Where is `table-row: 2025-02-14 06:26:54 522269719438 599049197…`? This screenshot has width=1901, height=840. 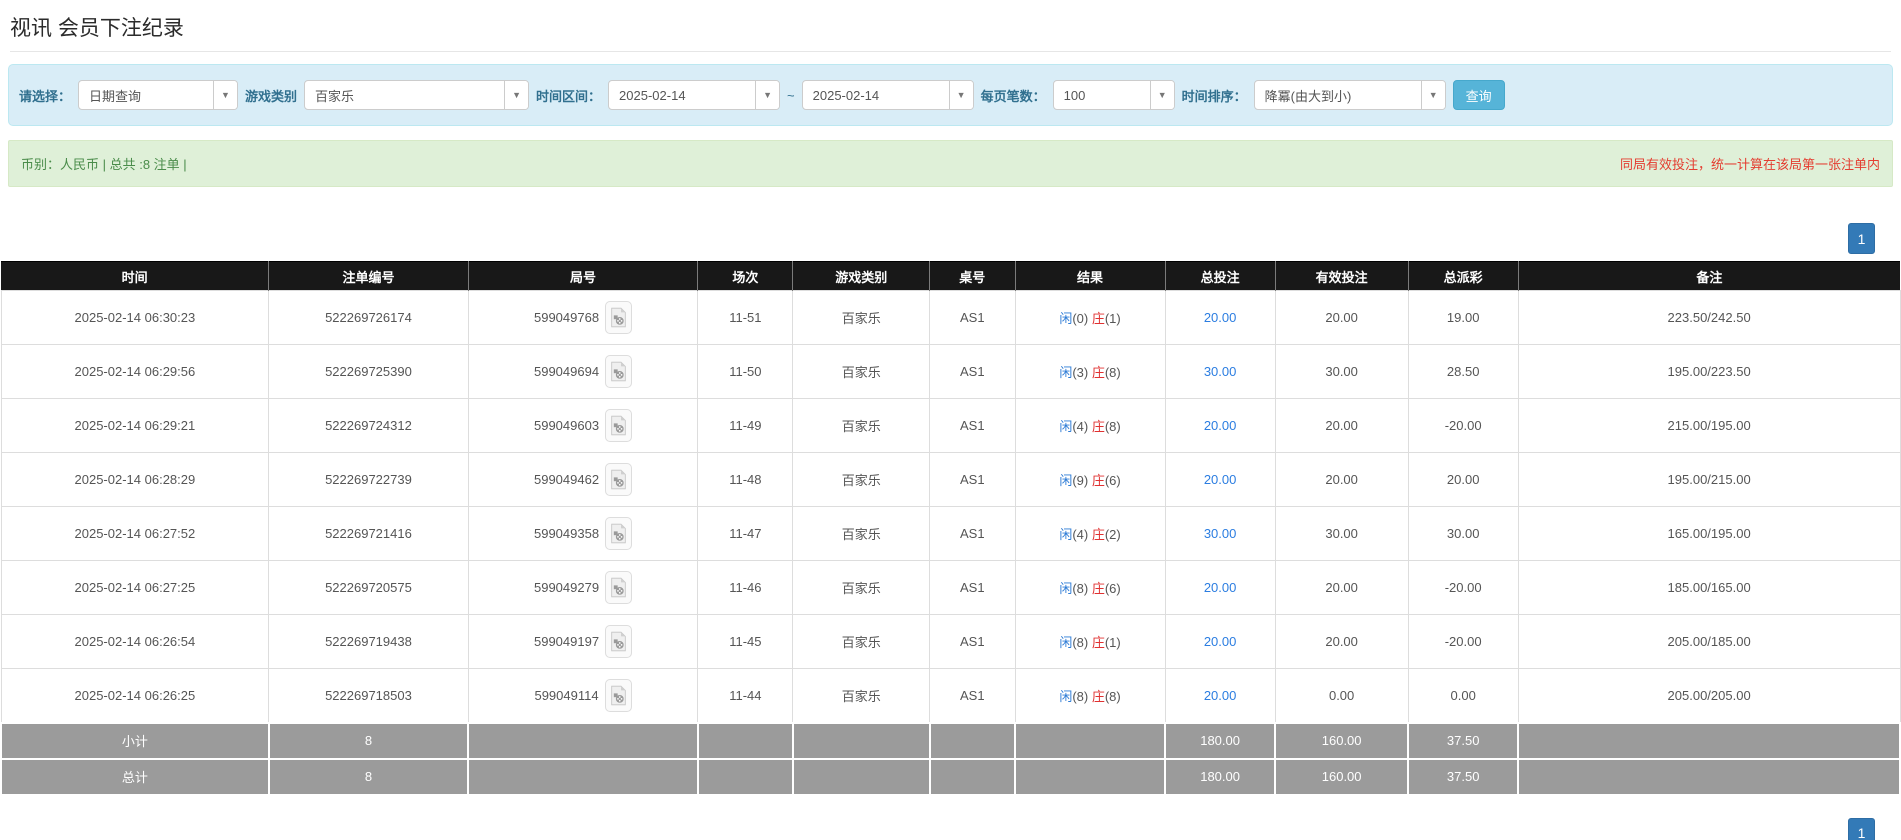
table-row: 2025-02-14 06:26:54 522269719438 599049197… is located at coordinates (950, 641).